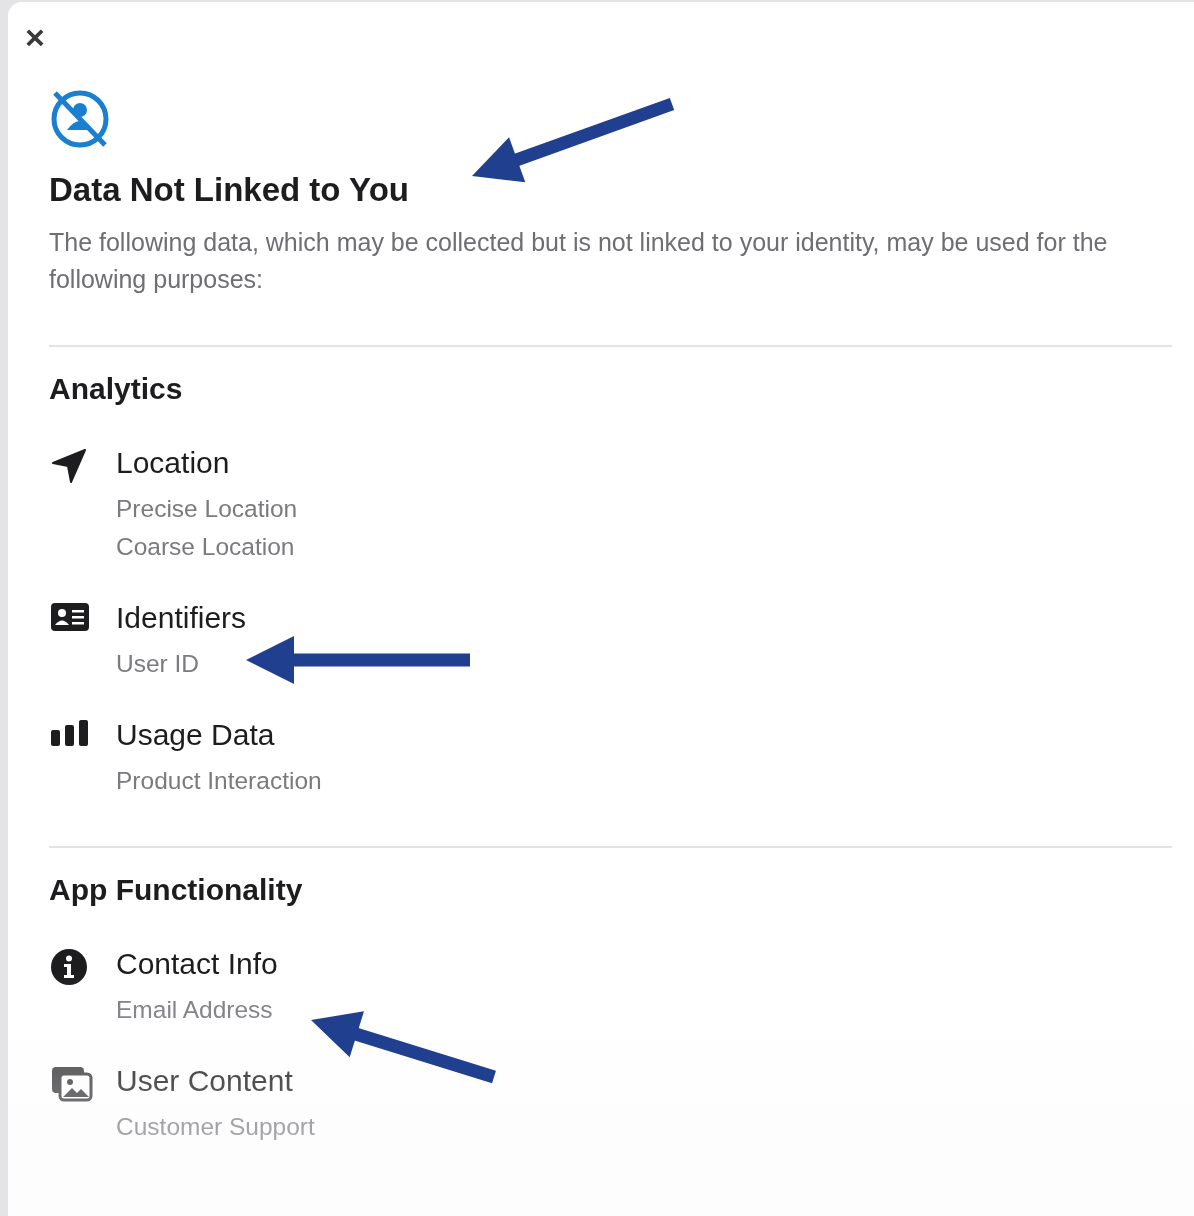 This screenshot has height=1216, width=1194. Describe the element at coordinates (197, 964) in the screenshot. I see `category-title: Contact Info` at that location.